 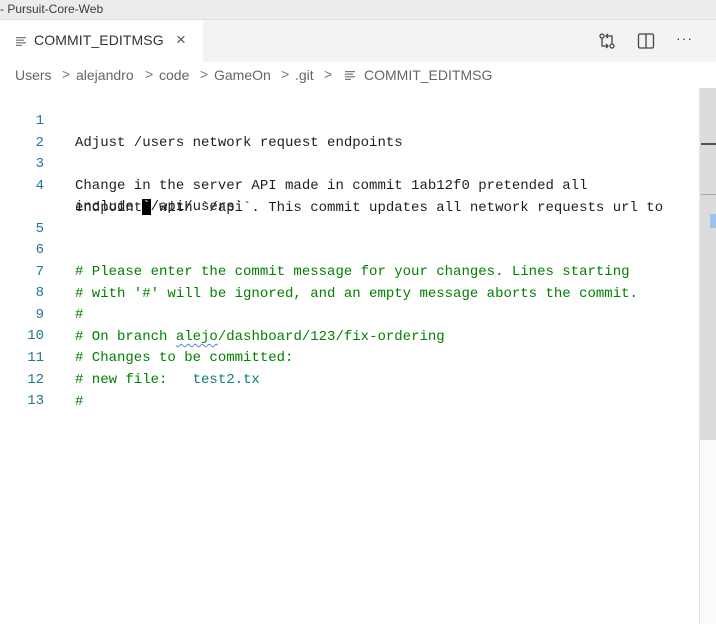 I want to click on git-compare-icon, so click(x=607, y=41).